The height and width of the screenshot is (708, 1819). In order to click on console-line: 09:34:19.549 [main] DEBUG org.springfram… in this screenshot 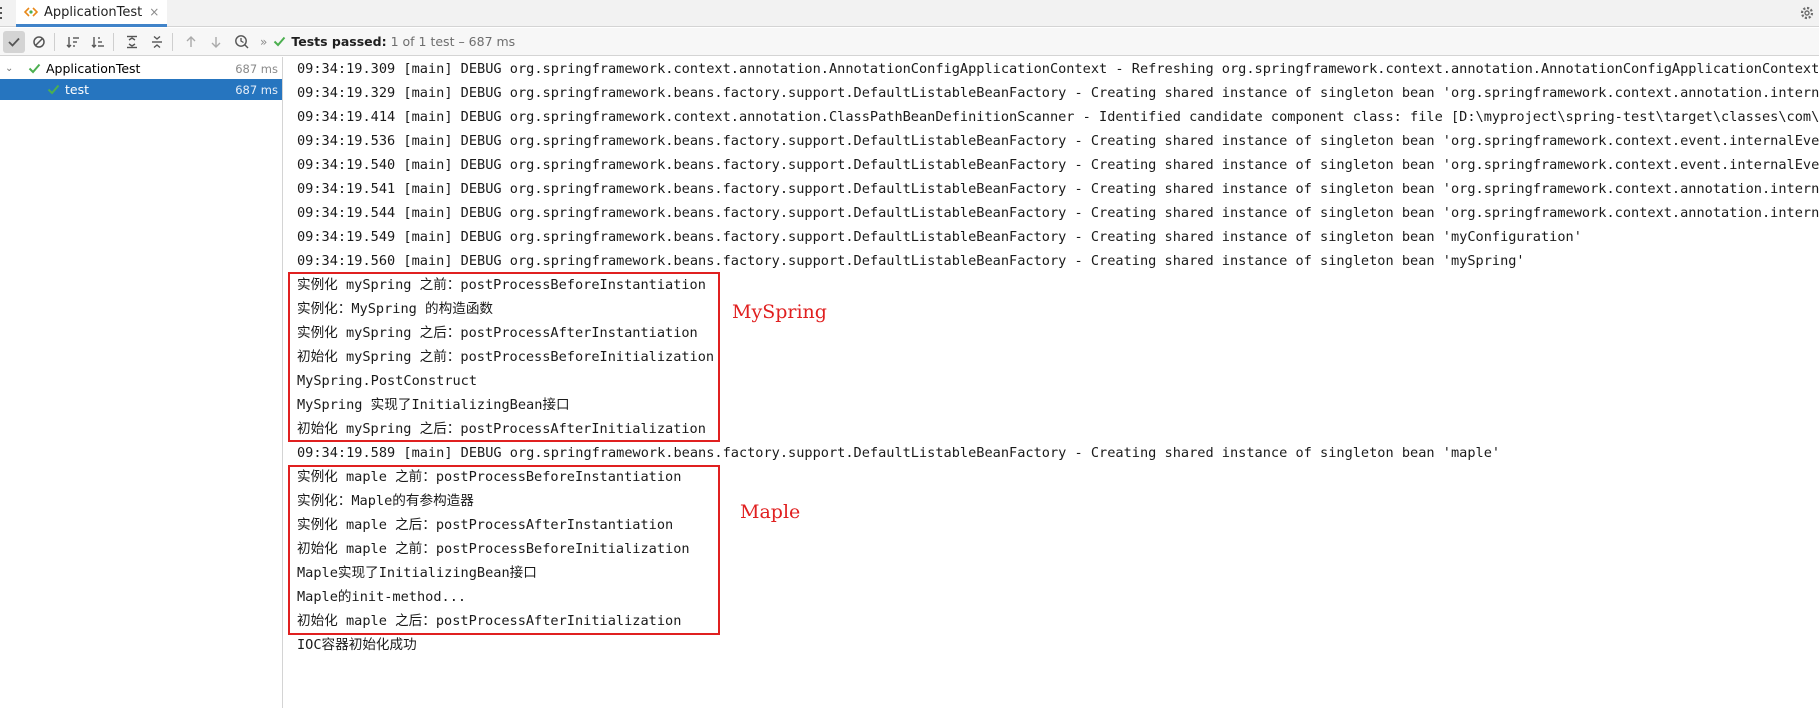, I will do `click(939, 237)`.